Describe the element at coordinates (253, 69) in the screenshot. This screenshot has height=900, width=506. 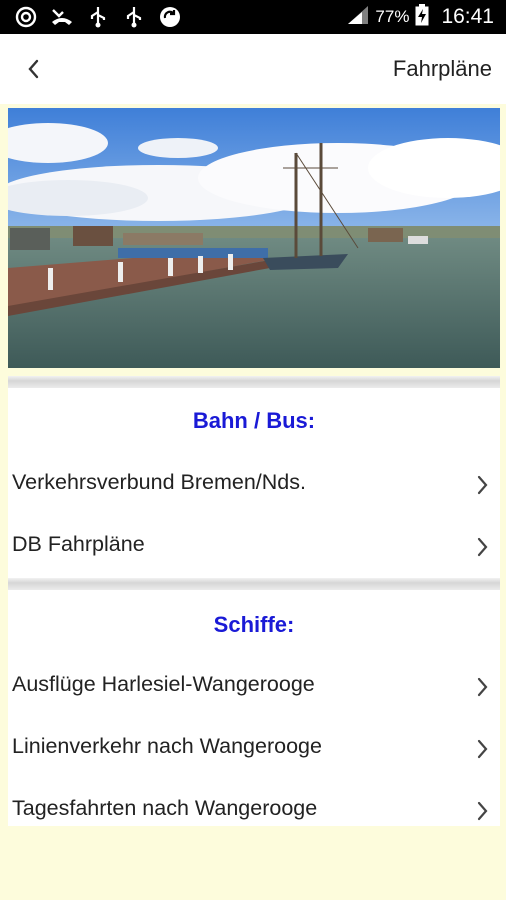
I see `app-bar: Fahrpläne` at that location.